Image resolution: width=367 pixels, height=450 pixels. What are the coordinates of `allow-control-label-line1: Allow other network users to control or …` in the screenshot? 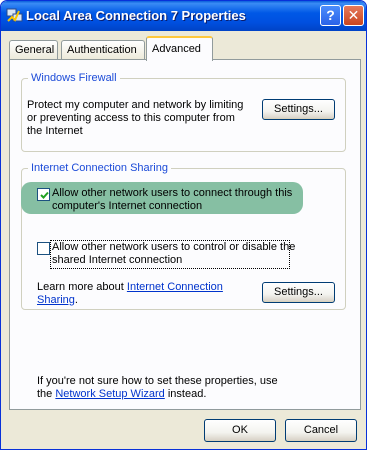 It's located at (173, 247).